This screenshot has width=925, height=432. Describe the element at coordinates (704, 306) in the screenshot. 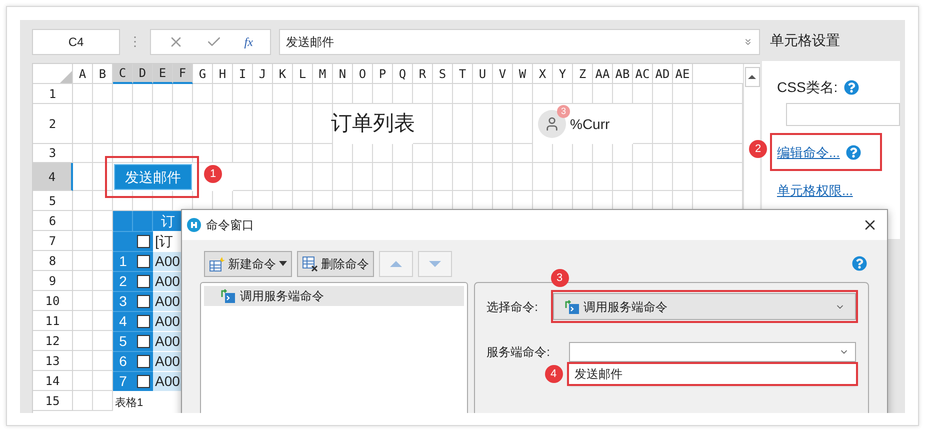

I see `command-dropdown: 调用服务端命令` at that location.